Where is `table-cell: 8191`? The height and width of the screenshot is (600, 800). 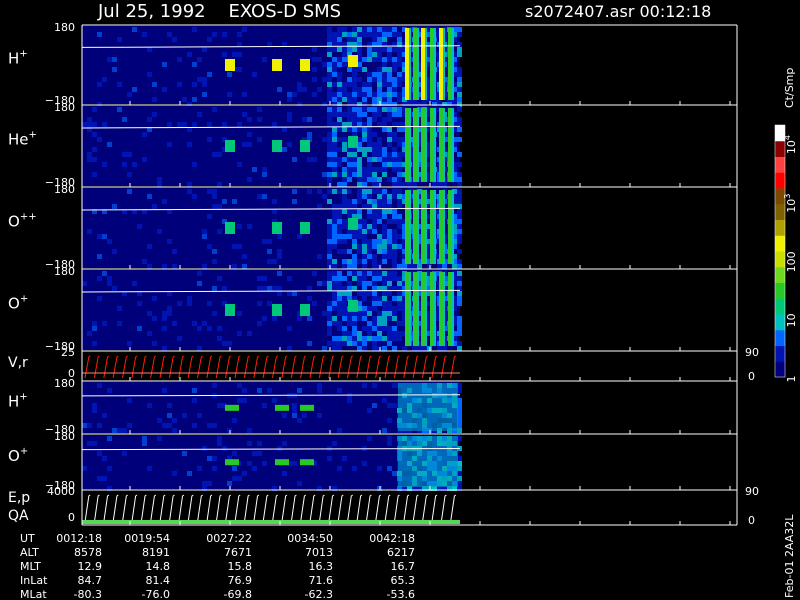
table-cell: 8191 is located at coordinates (156, 552).